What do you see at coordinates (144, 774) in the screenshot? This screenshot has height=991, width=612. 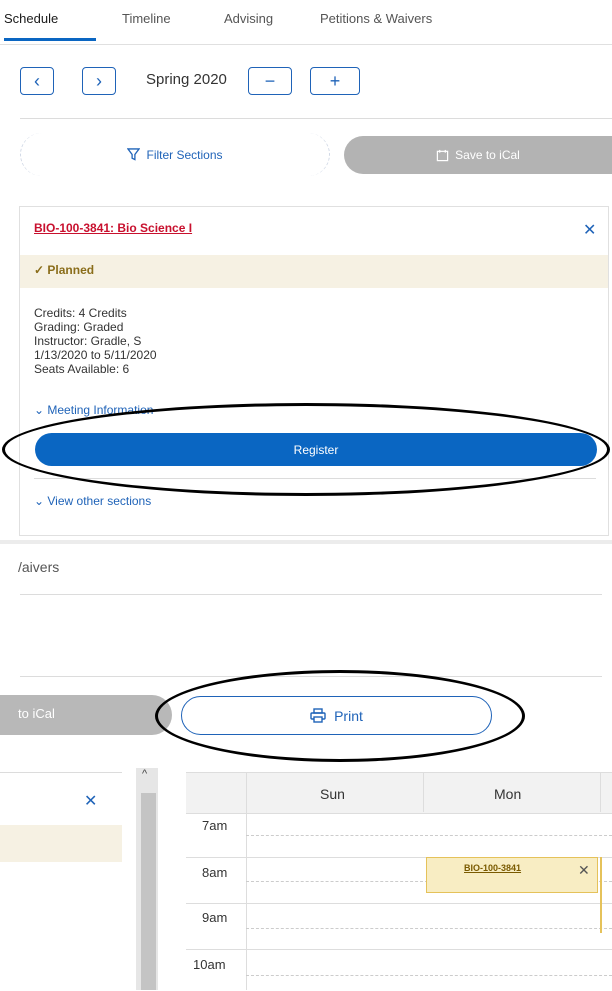 I see `scroll-up-icon: ^` at bounding box center [144, 774].